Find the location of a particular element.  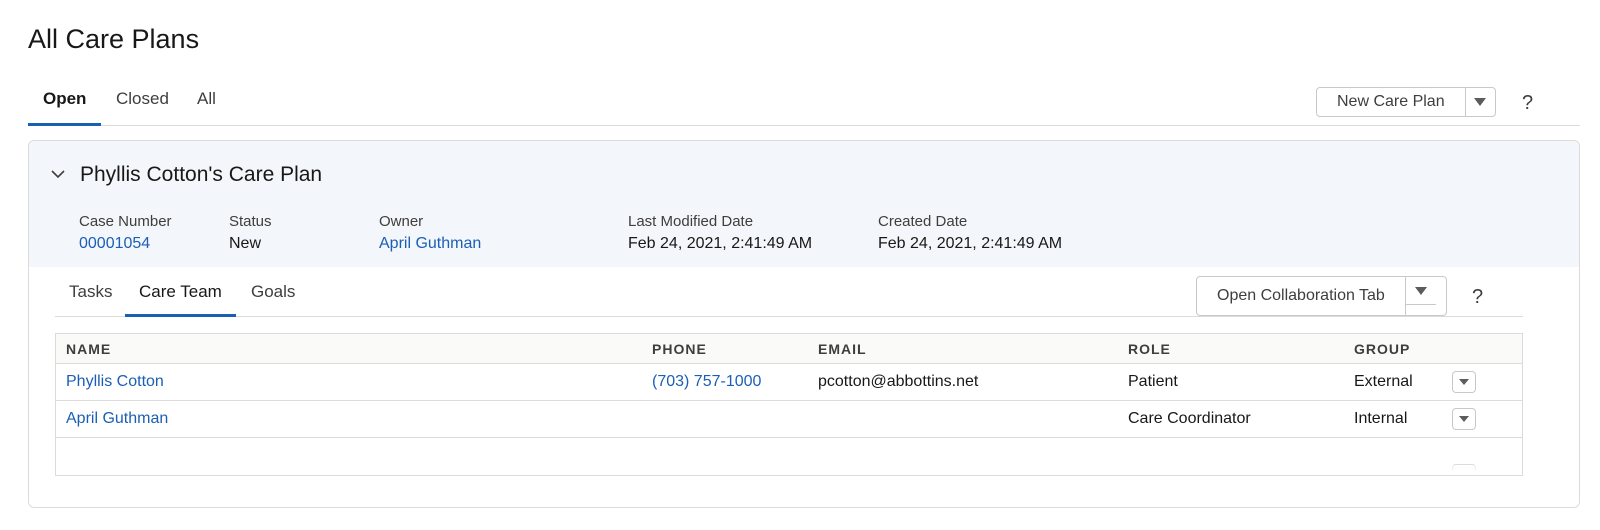

column-header-phone: PHONE is located at coordinates (679, 349).